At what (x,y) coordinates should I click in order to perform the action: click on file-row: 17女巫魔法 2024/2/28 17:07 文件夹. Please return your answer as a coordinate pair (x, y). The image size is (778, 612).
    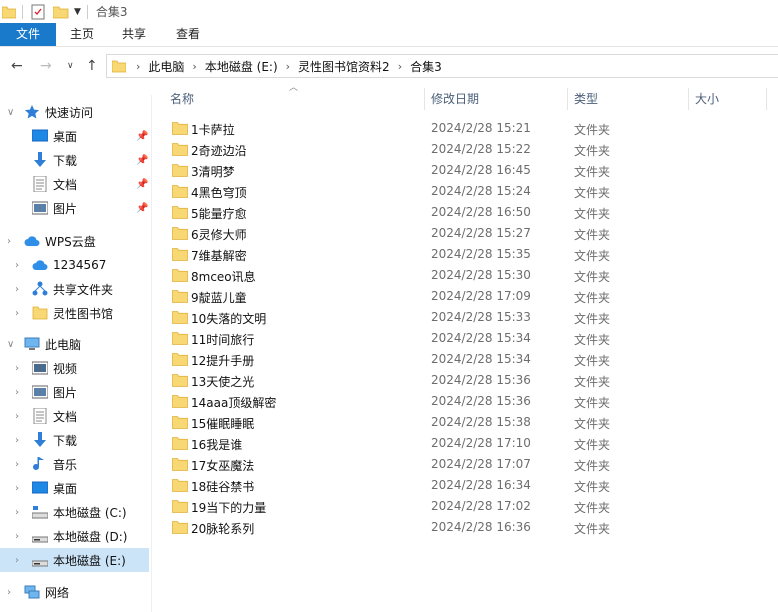
    Looking at the image, I should click on (466, 464).